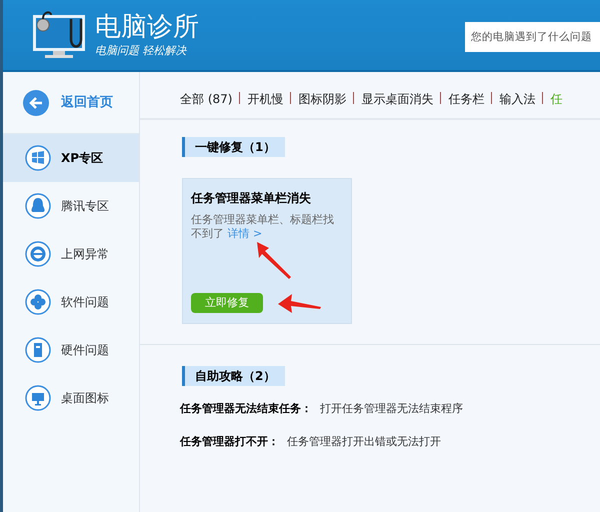 This screenshot has width=600, height=512. I want to click on guide-description: 打开任务管理器无法结束程序, so click(391, 409).